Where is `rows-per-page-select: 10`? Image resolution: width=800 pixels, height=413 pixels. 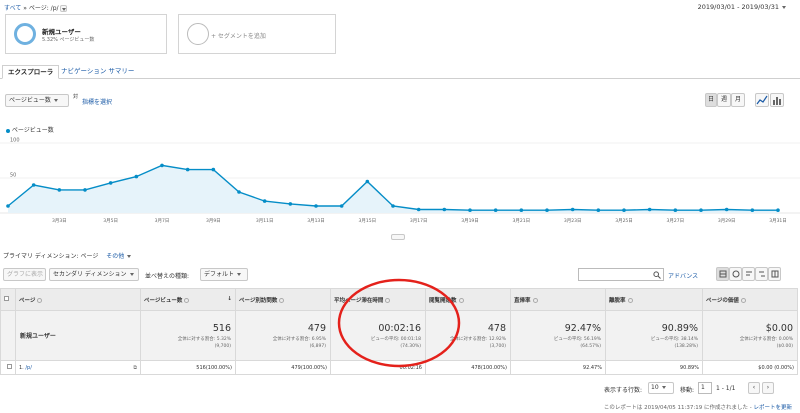 rows-per-page-select: 10 is located at coordinates (661, 388).